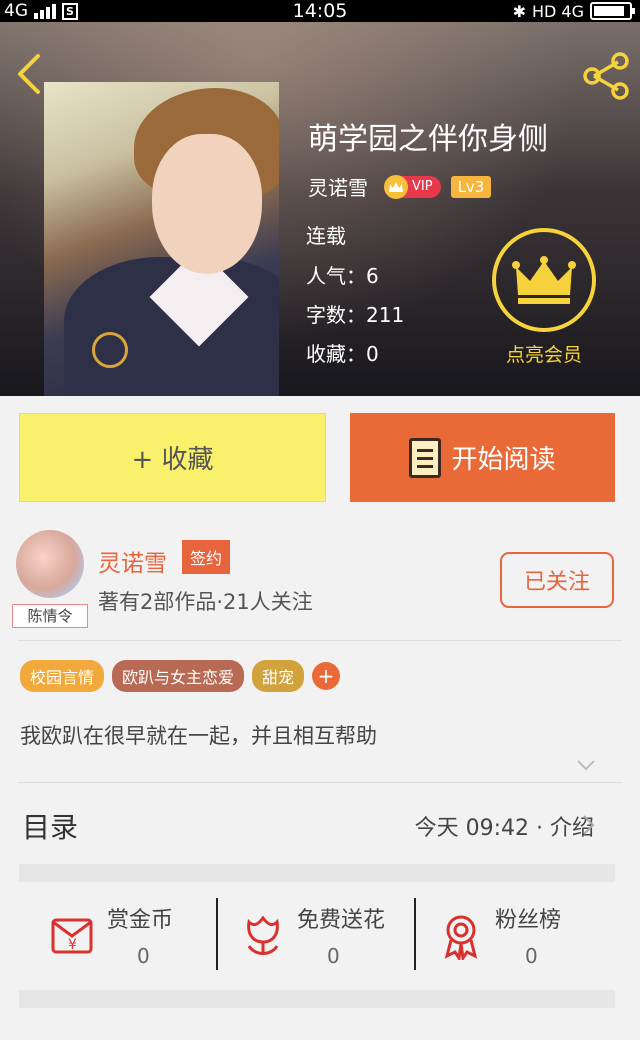 Image resolution: width=640 pixels, height=1040 pixels. Describe the element at coordinates (342, 276) in the screenshot. I see `book-popularity: 人气：6` at that location.